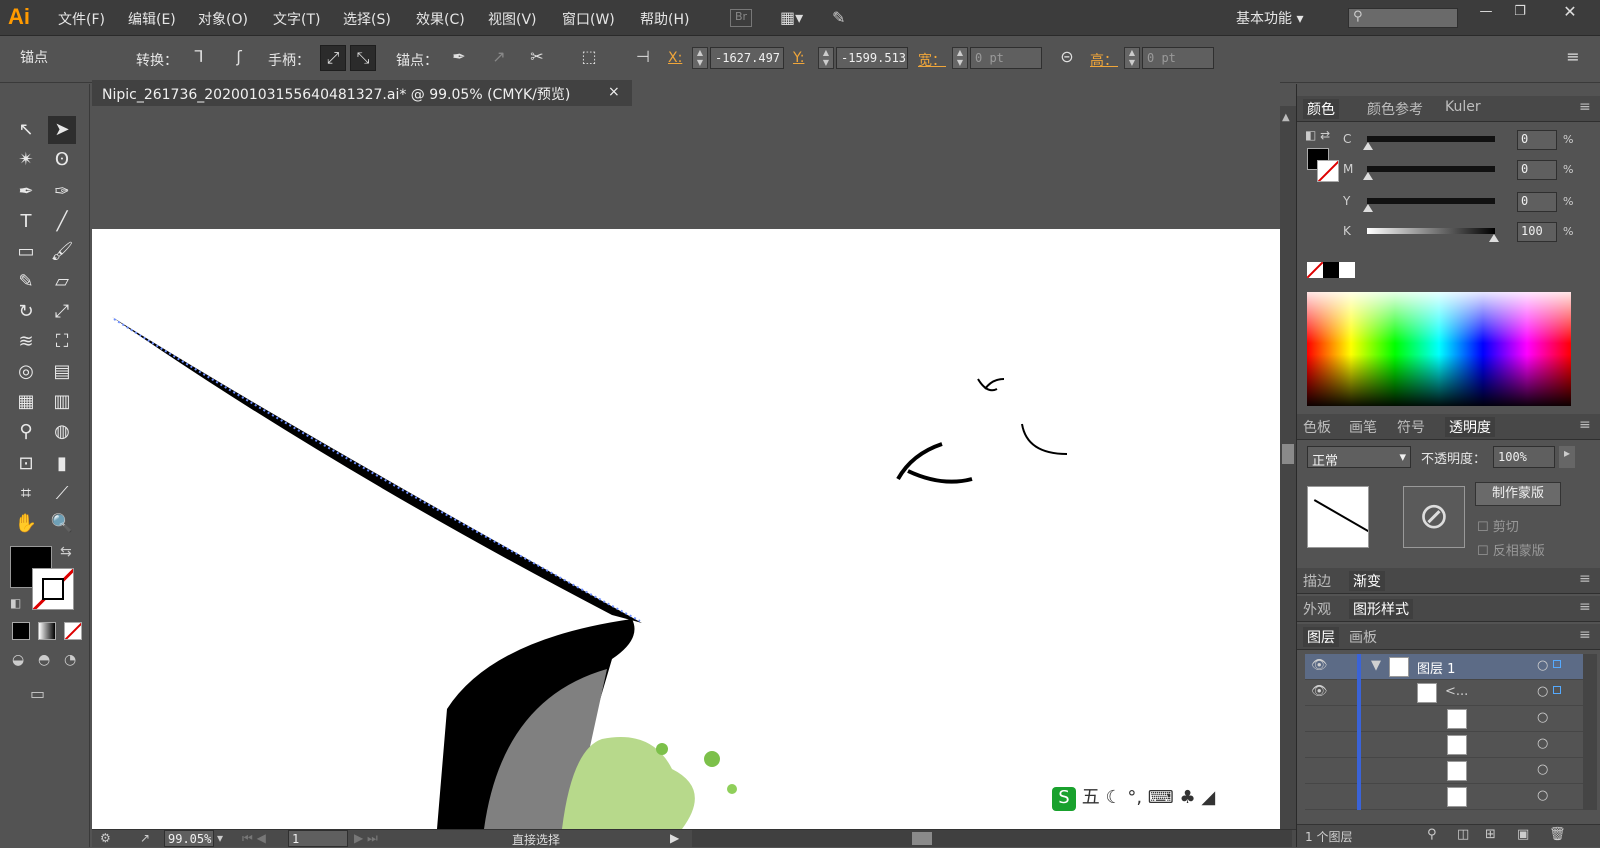 The height and width of the screenshot is (848, 1600). I want to click on menu-view: 视图(V), so click(512, 19).